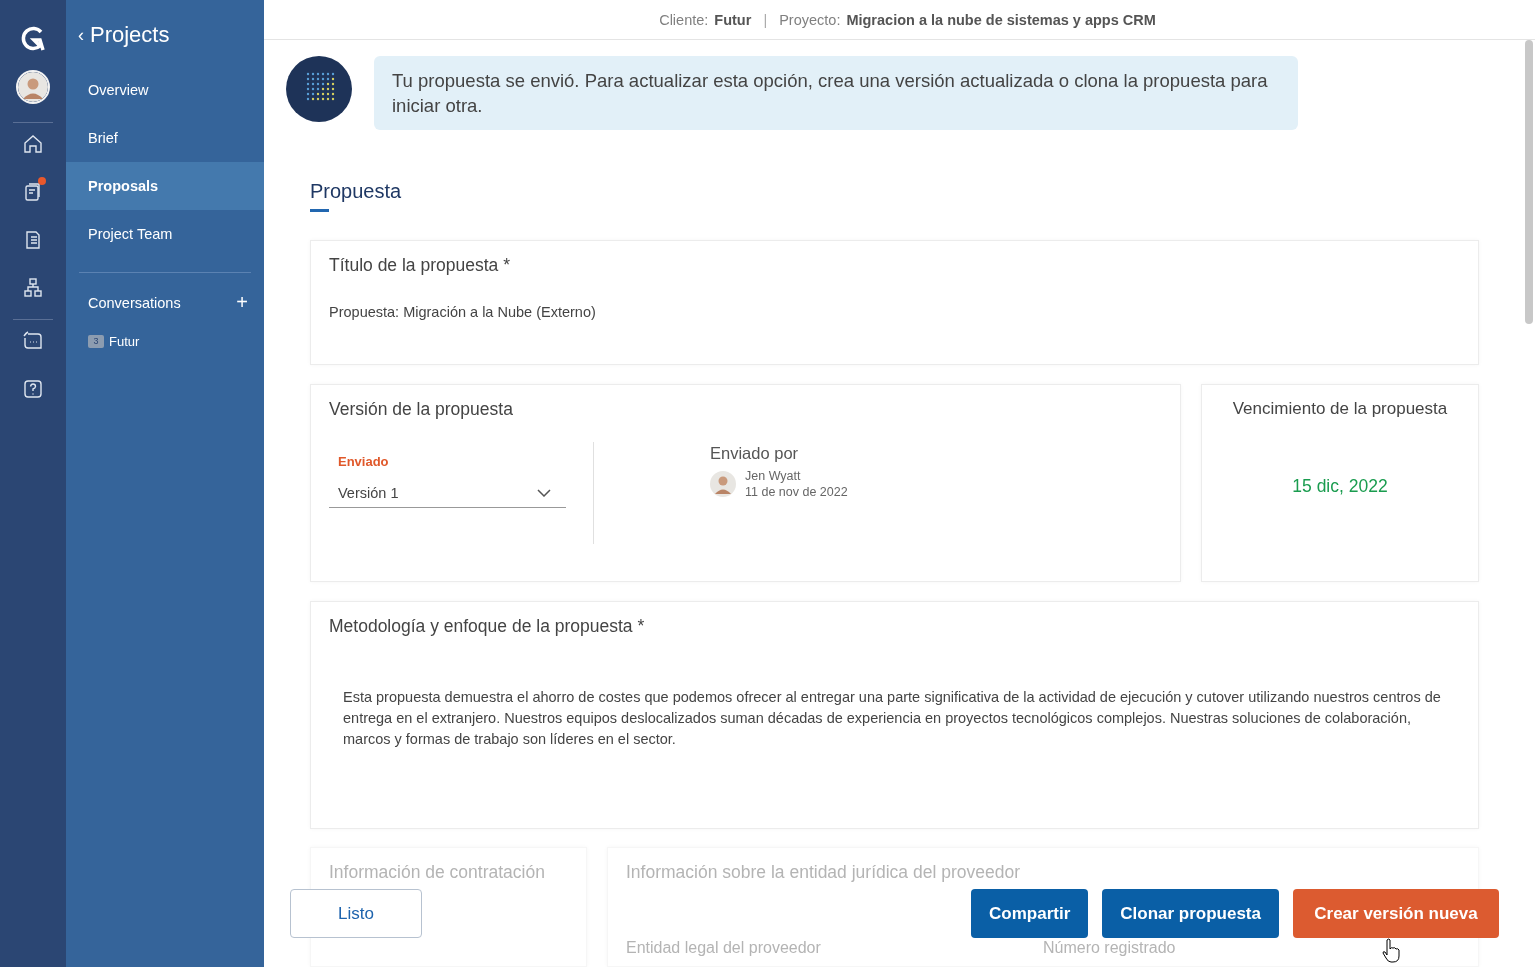  I want to click on project-name: Migracion a la nube de sistemas y apps CRM, so click(1001, 19).